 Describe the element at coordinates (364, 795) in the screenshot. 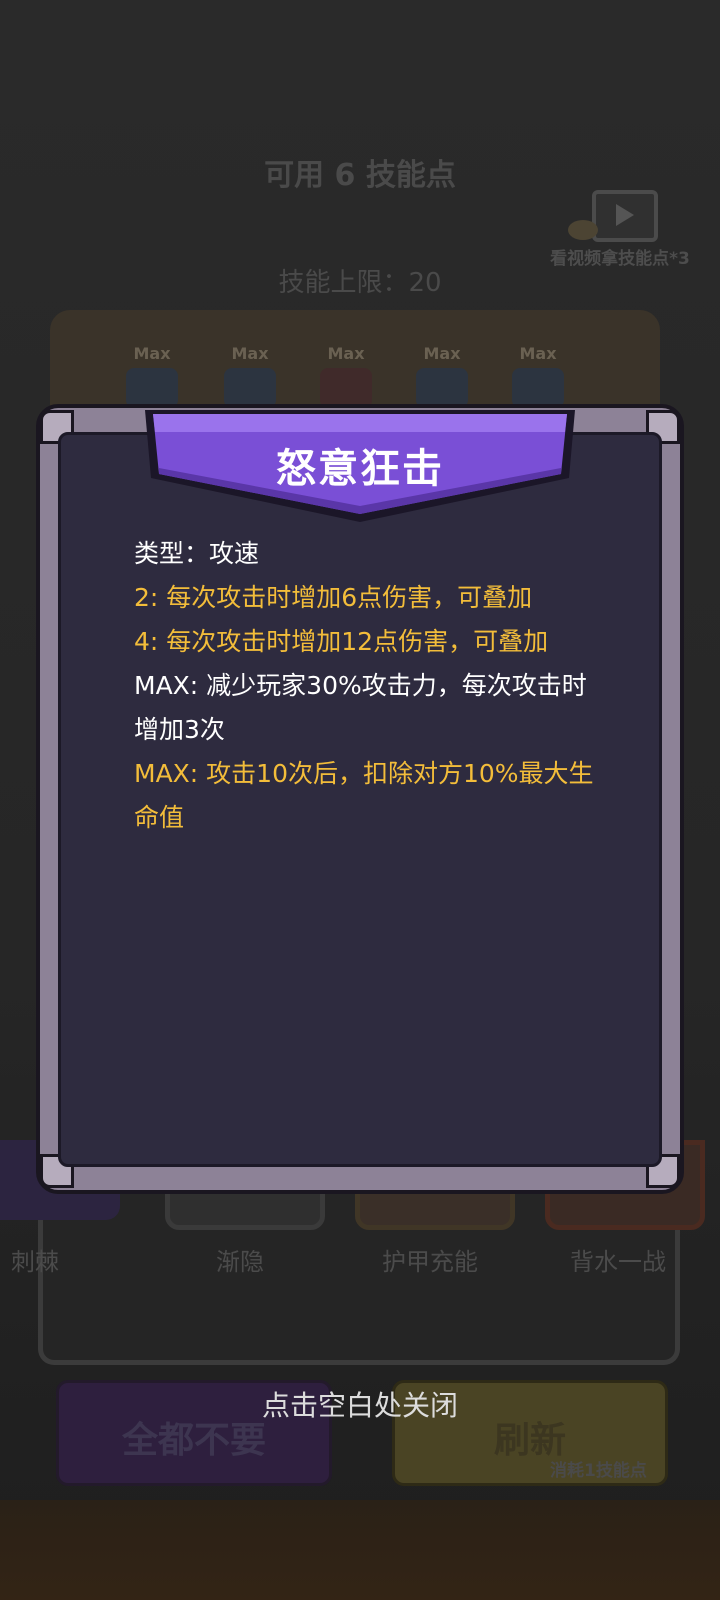

I see `max-effect-2: MAX: 攻击10次后，扣除对方10%最大生命值` at that location.